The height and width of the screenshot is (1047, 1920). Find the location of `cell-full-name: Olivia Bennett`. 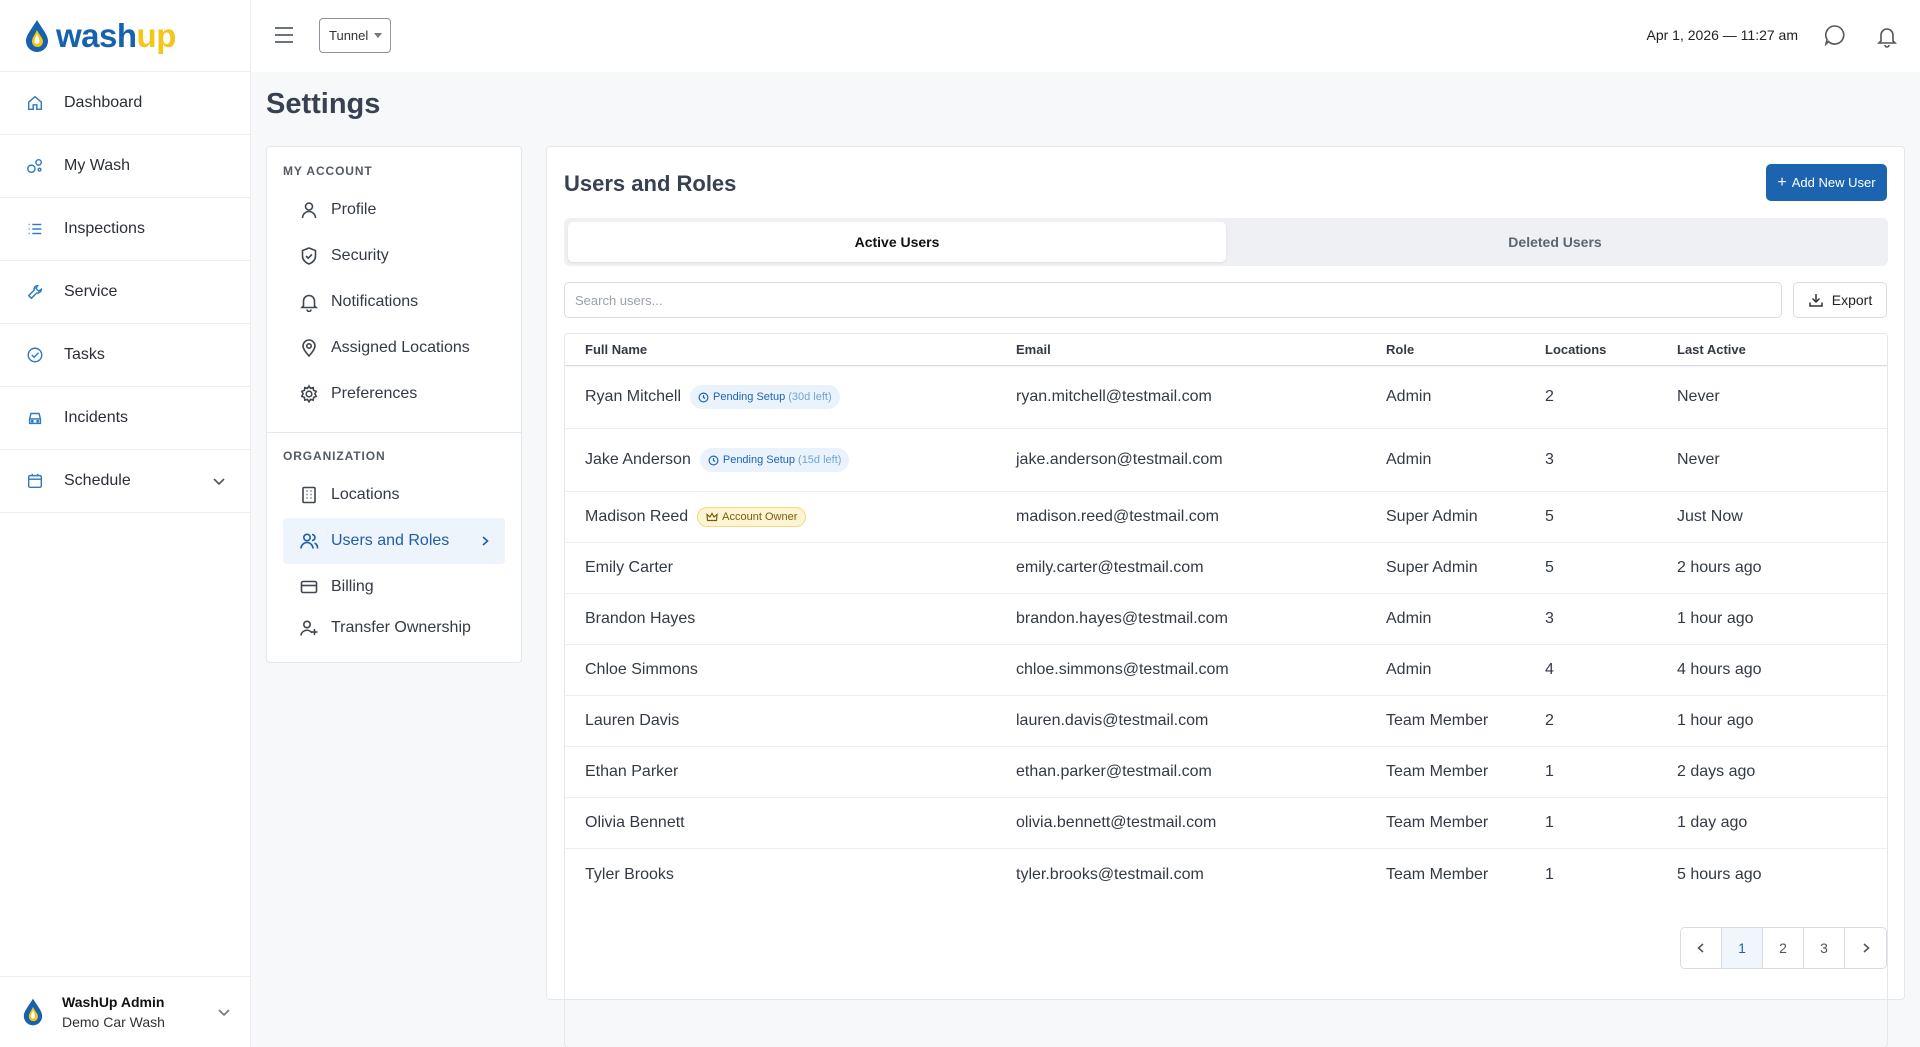

cell-full-name: Olivia Bennett is located at coordinates (790, 823).